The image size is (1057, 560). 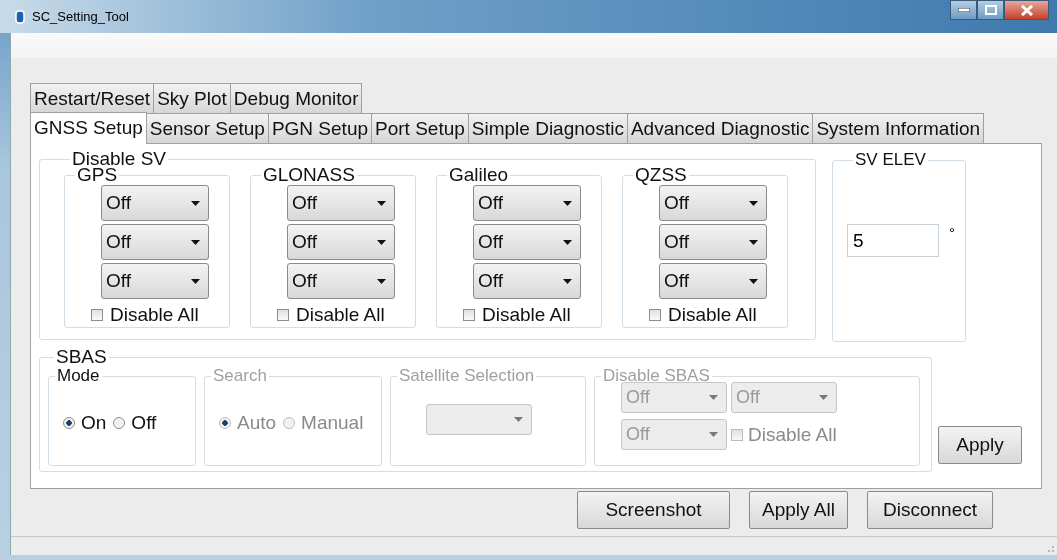 I want to click on close-button, so click(x=1026, y=10).